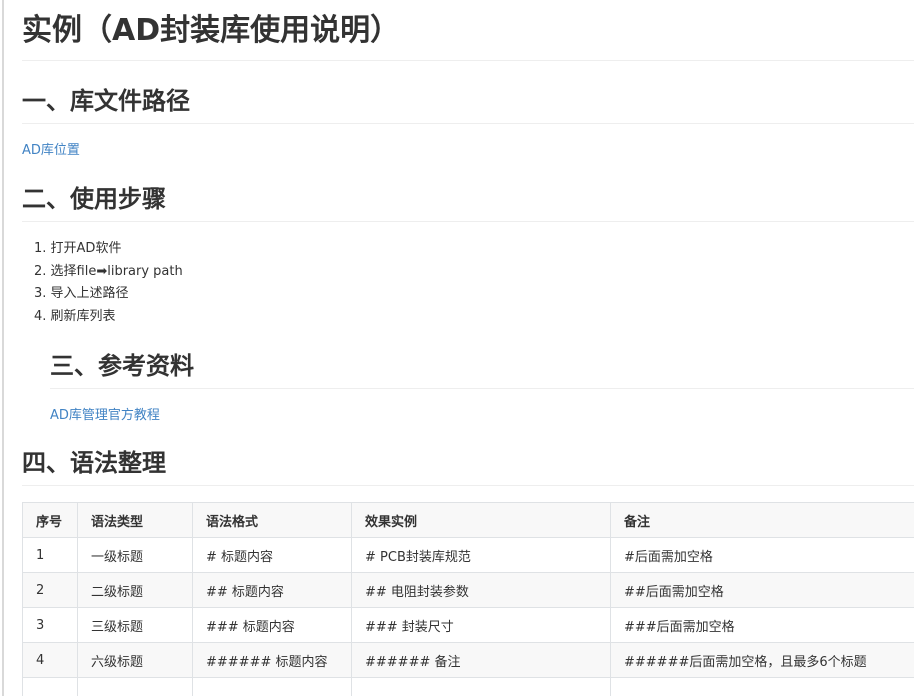  What do you see at coordinates (135, 660) in the screenshot?
I see `table-cell: 六级标题` at bounding box center [135, 660].